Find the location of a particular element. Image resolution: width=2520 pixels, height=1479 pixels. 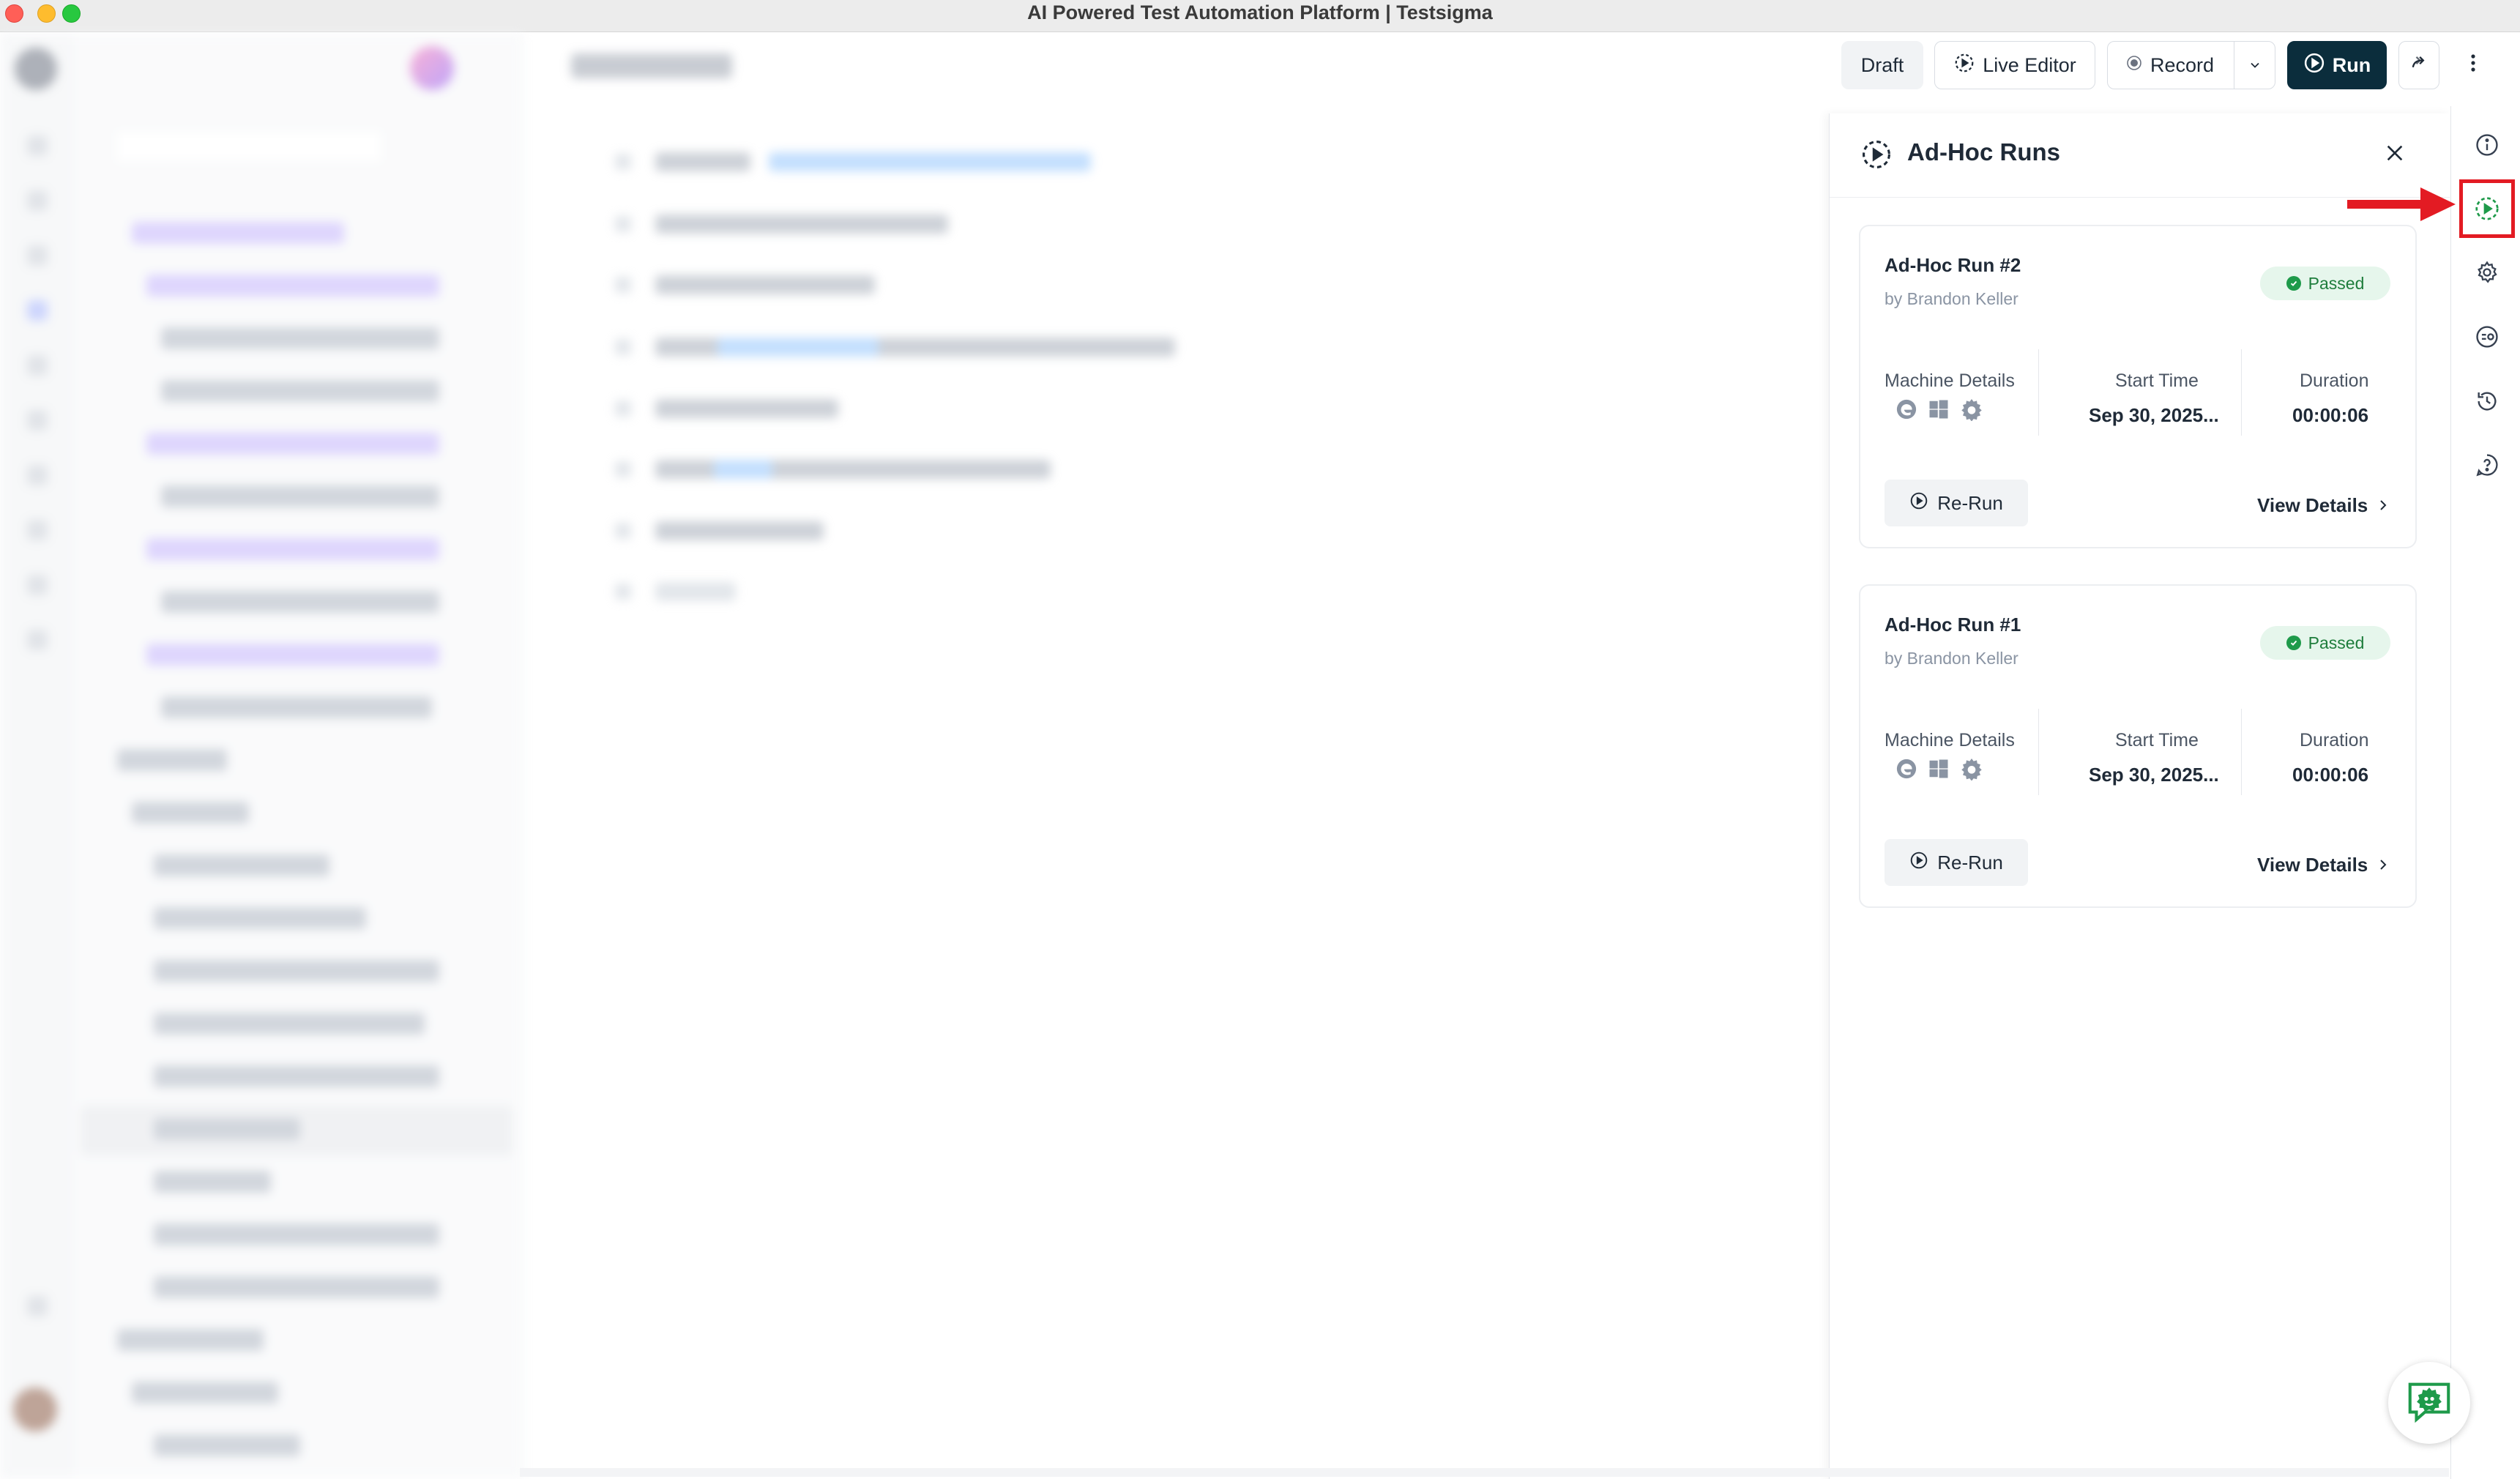

help-icon is located at coordinates (2487, 466).